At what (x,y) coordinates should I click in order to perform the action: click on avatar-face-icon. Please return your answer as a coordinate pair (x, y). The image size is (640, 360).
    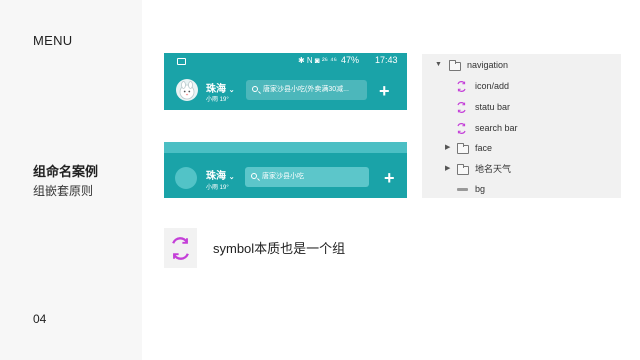
    Looking at the image, I should click on (187, 90).